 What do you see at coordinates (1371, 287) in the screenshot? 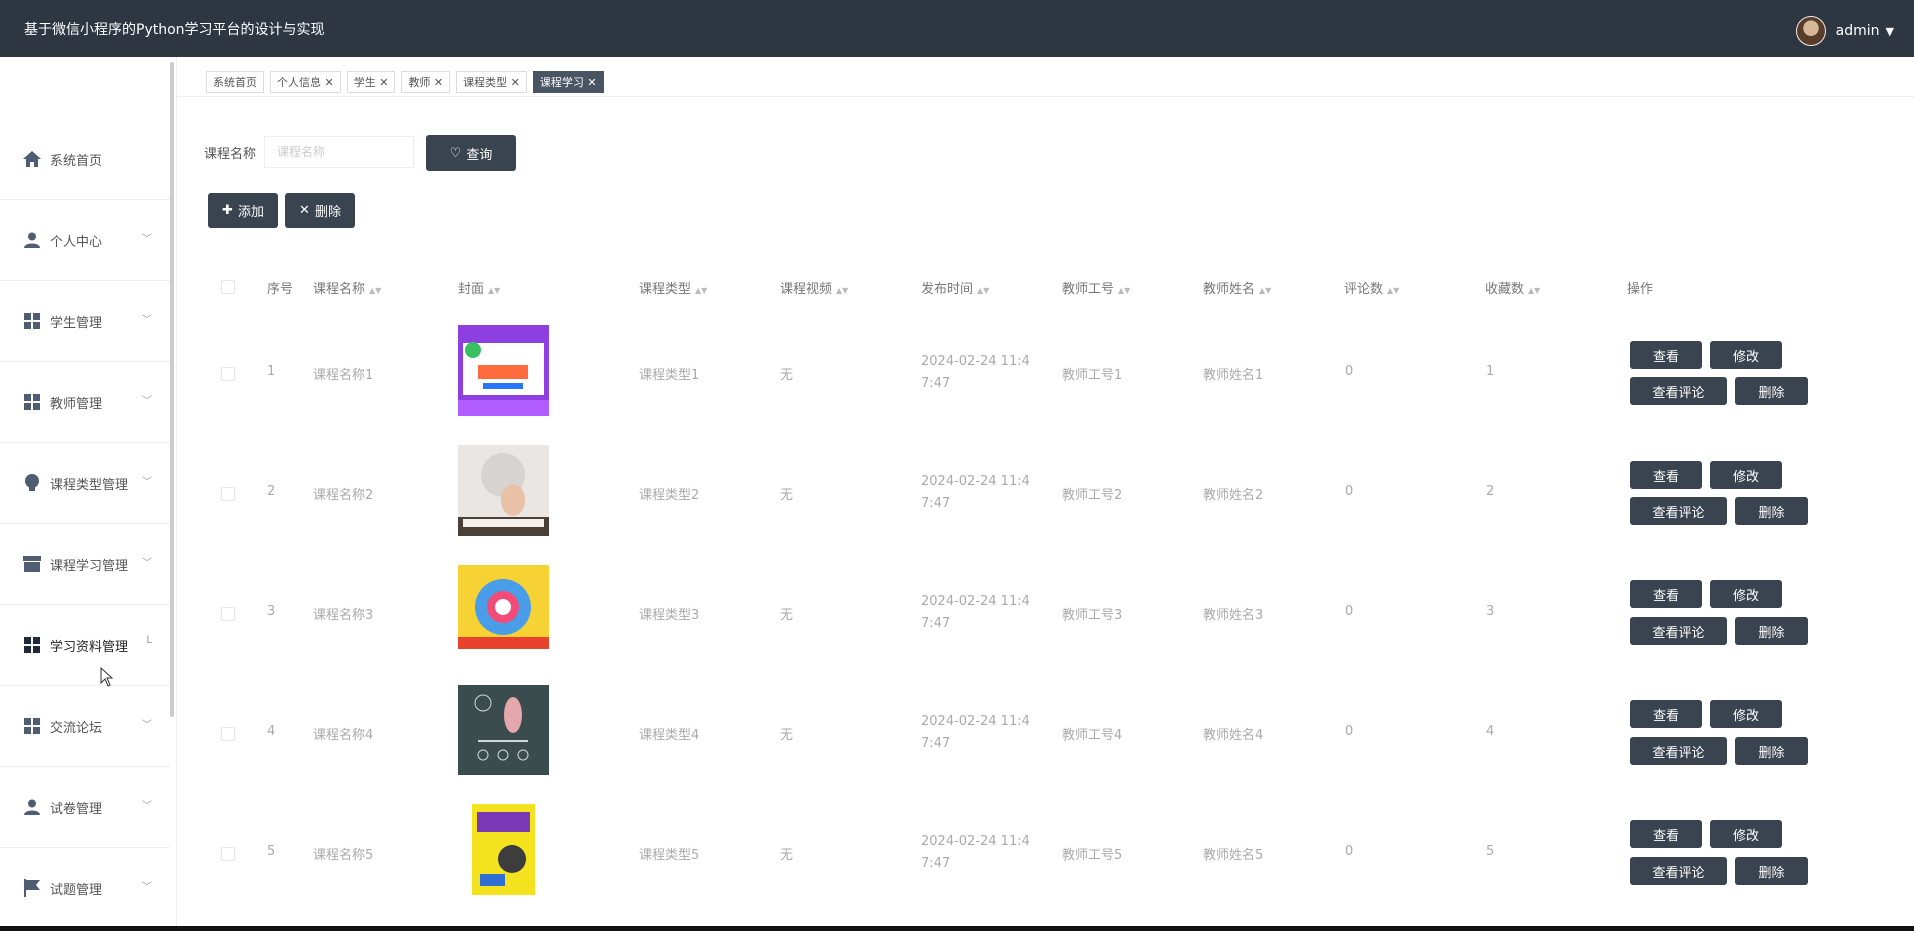
I see `header-comments: 评论数 ▲▼` at bounding box center [1371, 287].